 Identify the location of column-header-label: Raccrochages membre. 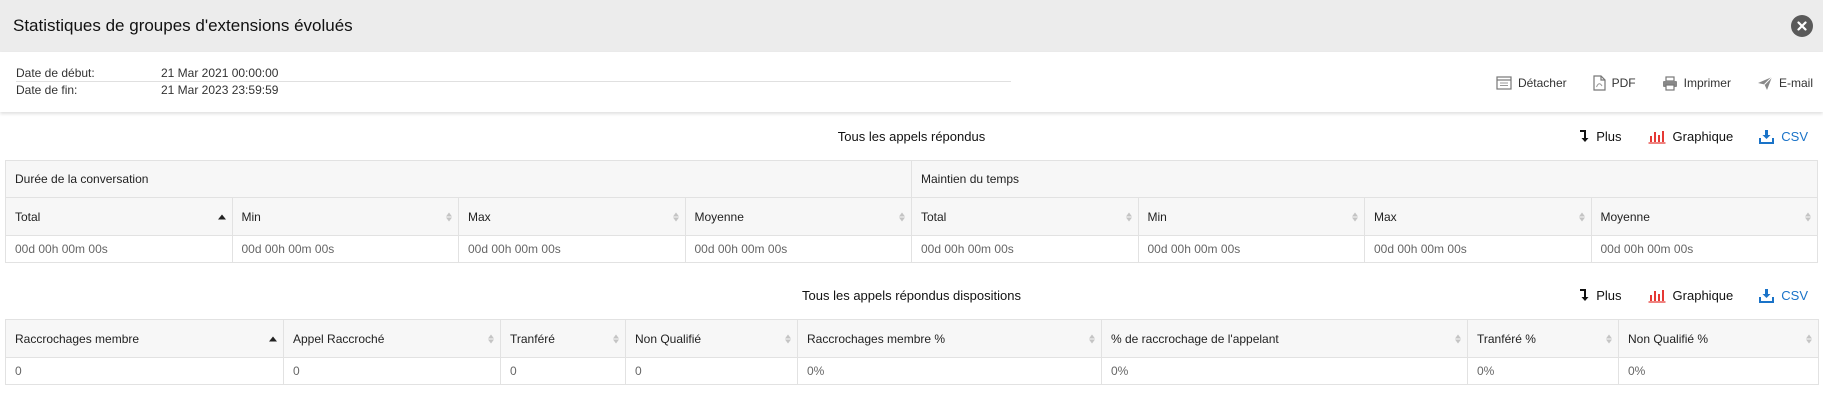
(77, 338).